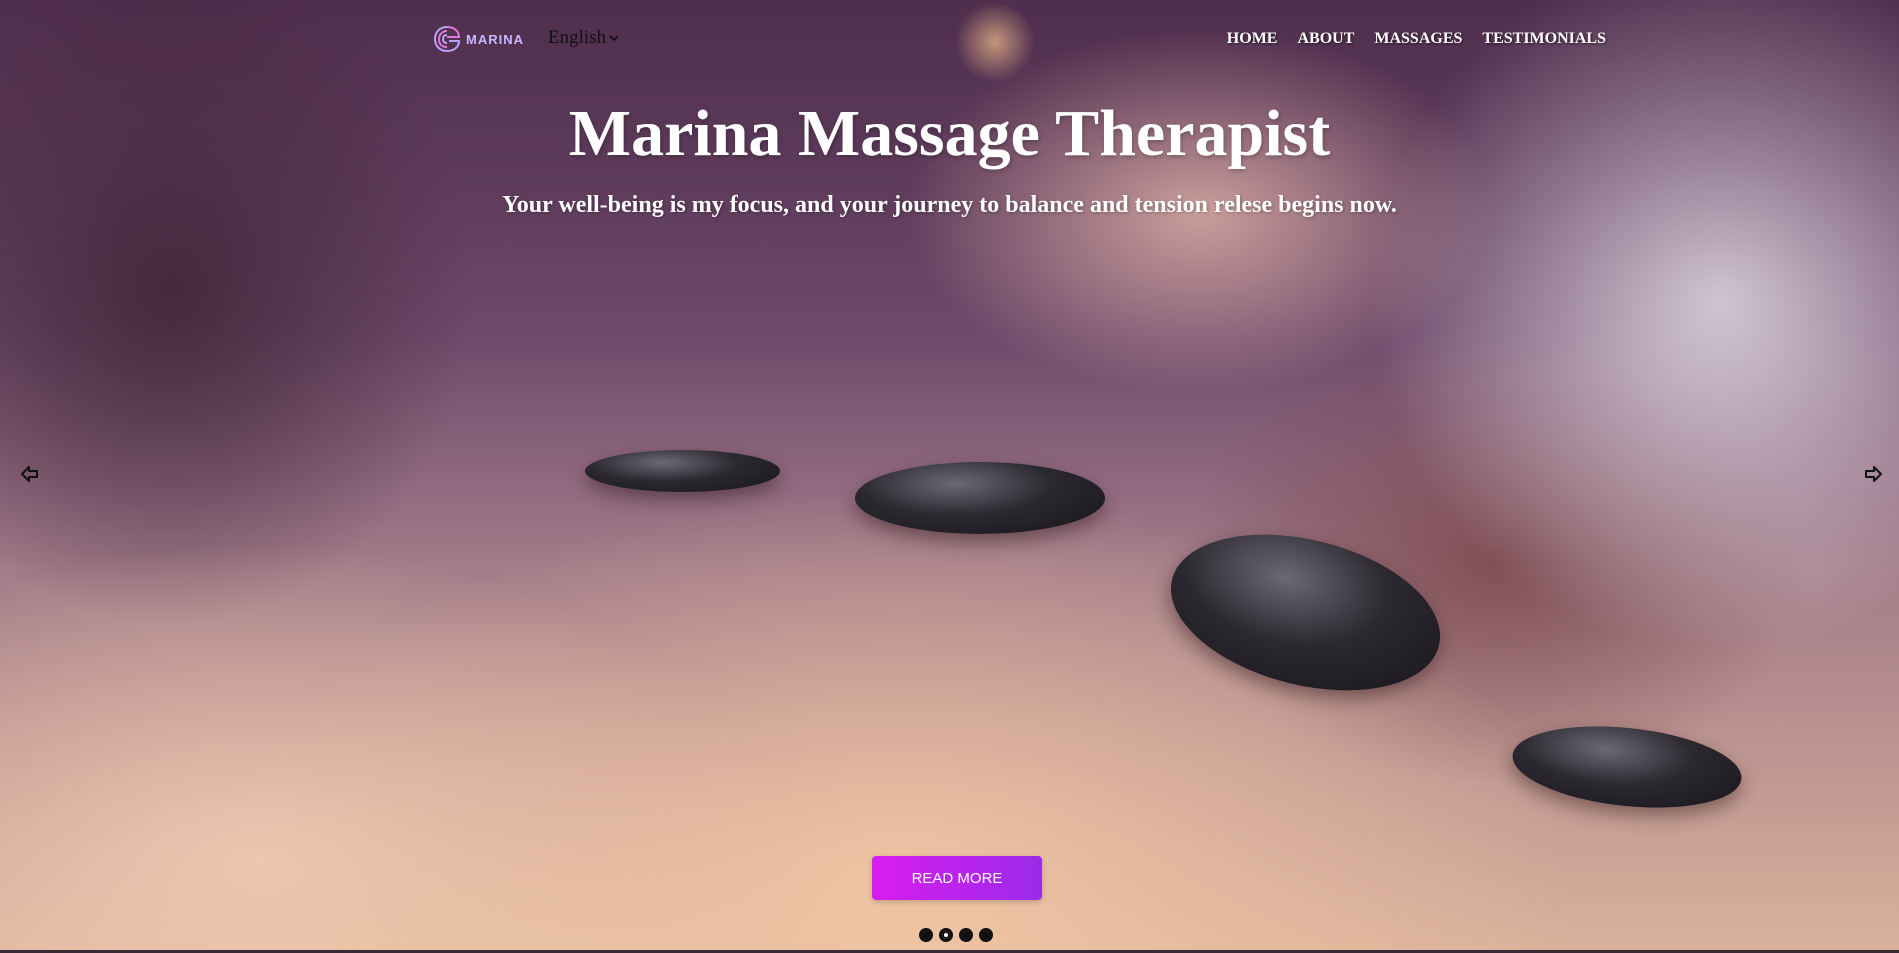 The height and width of the screenshot is (953, 1899). What do you see at coordinates (1544, 39) in the screenshot?
I see `nav-link-testimonials: TESTIMONIALS` at bounding box center [1544, 39].